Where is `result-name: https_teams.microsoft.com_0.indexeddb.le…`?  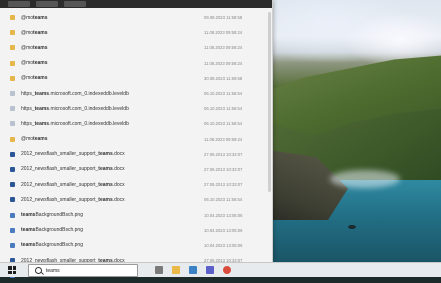 result-name: https_teams.microsoft.com_0.indexeddb.le… is located at coordinates (112, 124).